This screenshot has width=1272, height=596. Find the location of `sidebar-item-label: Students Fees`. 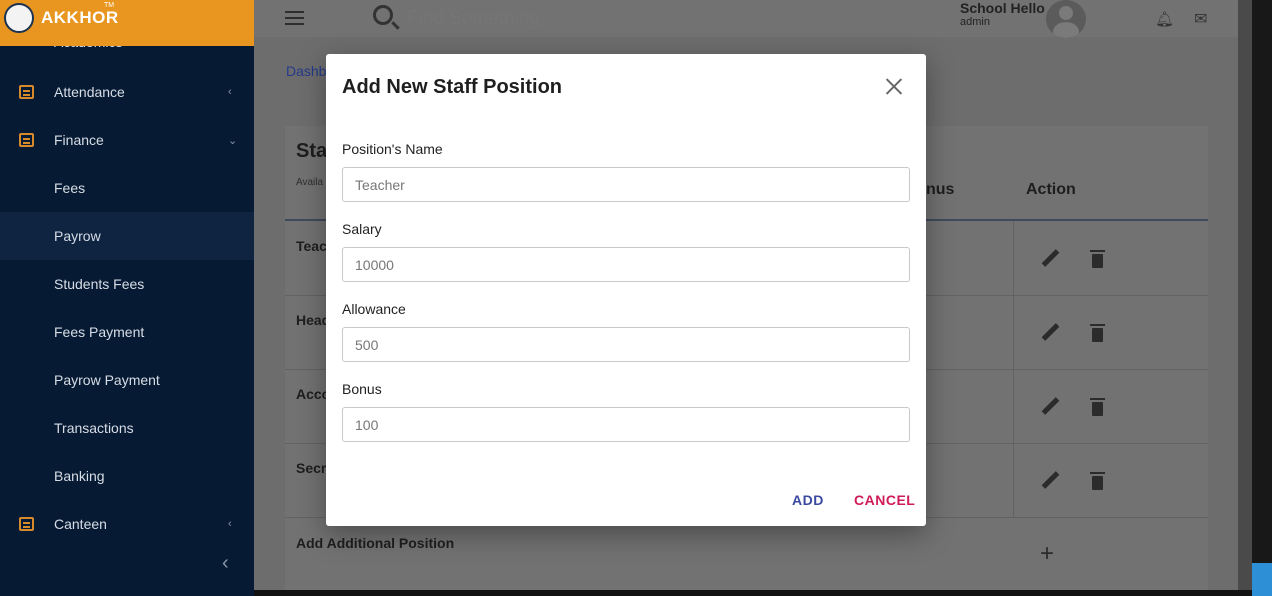

sidebar-item-label: Students Fees is located at coordinates (99, 284).